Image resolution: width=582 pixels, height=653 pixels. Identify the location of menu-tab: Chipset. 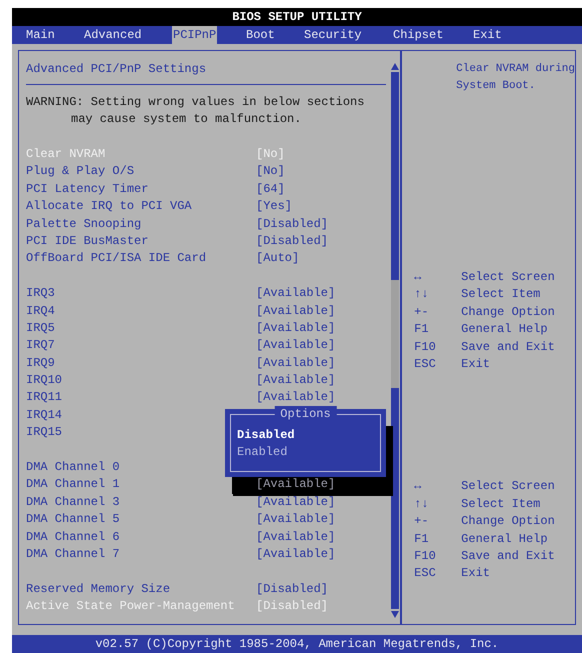
(418, 35).